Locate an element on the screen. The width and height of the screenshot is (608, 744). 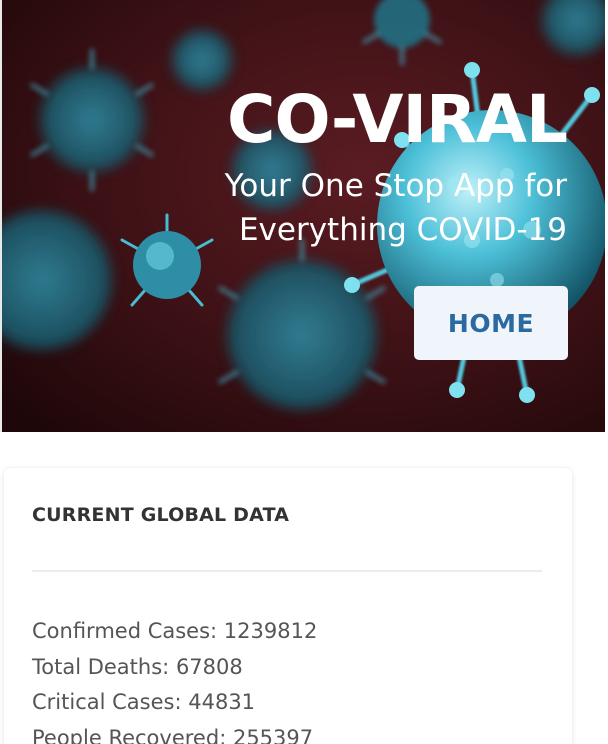
stat-people-recovered: People Recovered: 255397 is located at coordinates (174, 732).